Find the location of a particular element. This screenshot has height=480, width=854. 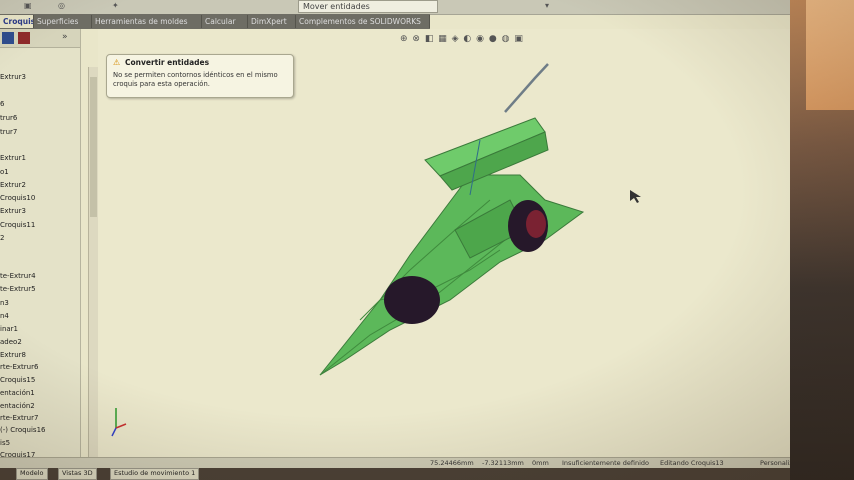

triad-x-axis is located at coordinates (121, 426).